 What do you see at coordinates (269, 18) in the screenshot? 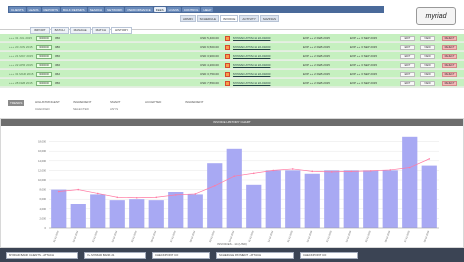
I see `tab-savings: SAVINGS` at bounding box center [269, 18].